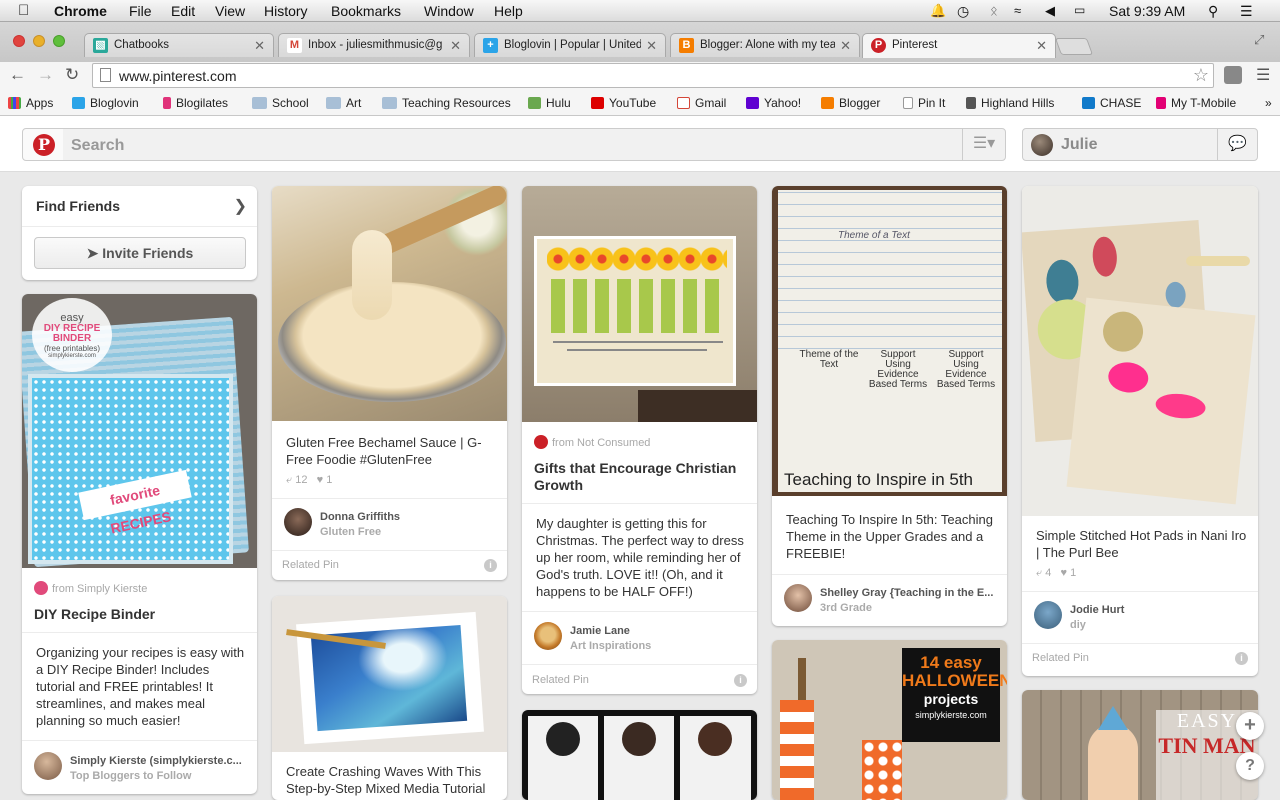 Image resolution: width=1280 pixels, height=800 pixels. What do you see at coordinates (1259, 40) in the screenshot?
I see `fullscreen-icon: ⤢` at bounding box center [1259, 40].